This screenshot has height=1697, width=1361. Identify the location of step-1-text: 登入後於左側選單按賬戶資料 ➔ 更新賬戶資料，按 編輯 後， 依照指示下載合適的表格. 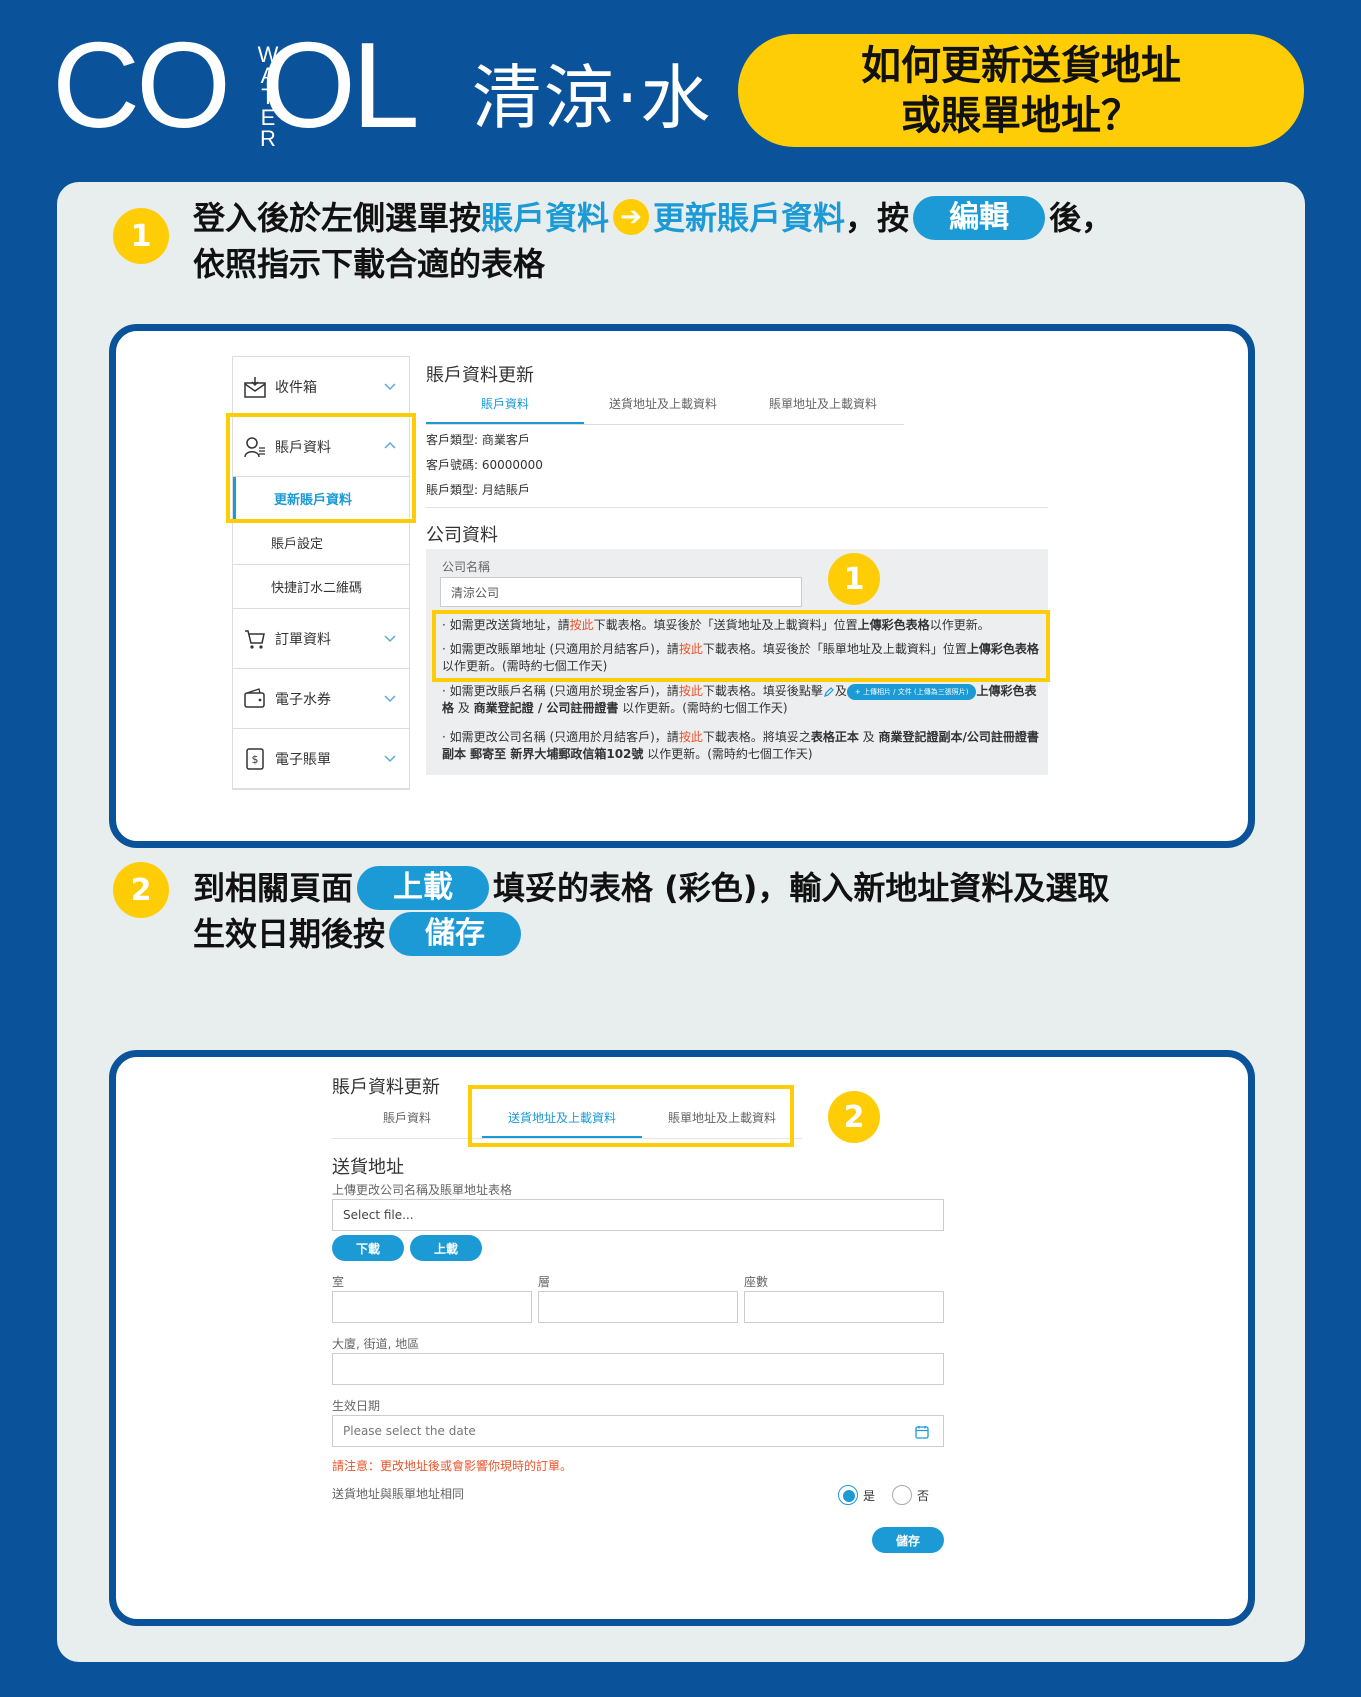
(653, 241).